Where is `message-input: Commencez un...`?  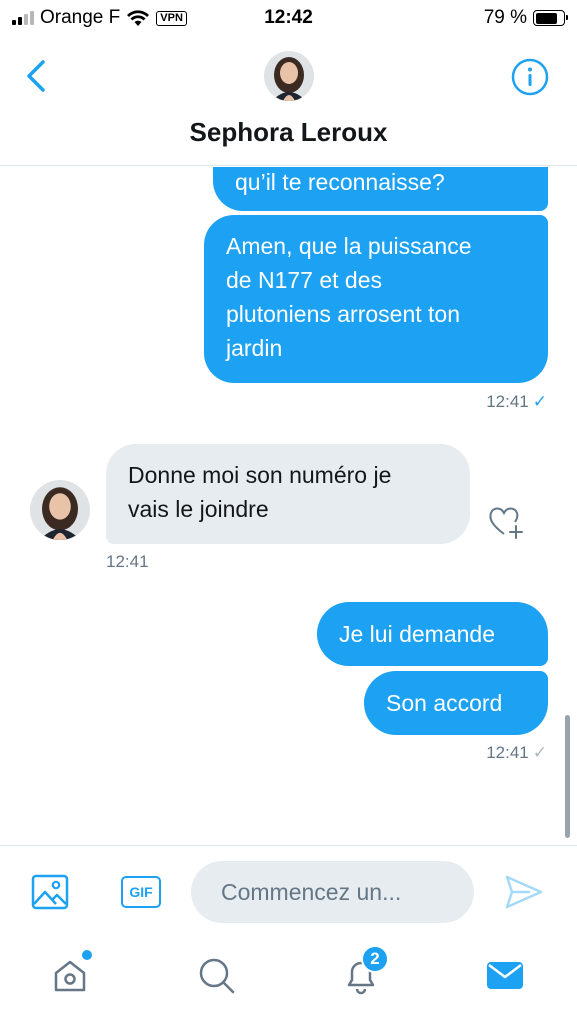
message-input: Commencez un... is located at coordinates (332, 892).